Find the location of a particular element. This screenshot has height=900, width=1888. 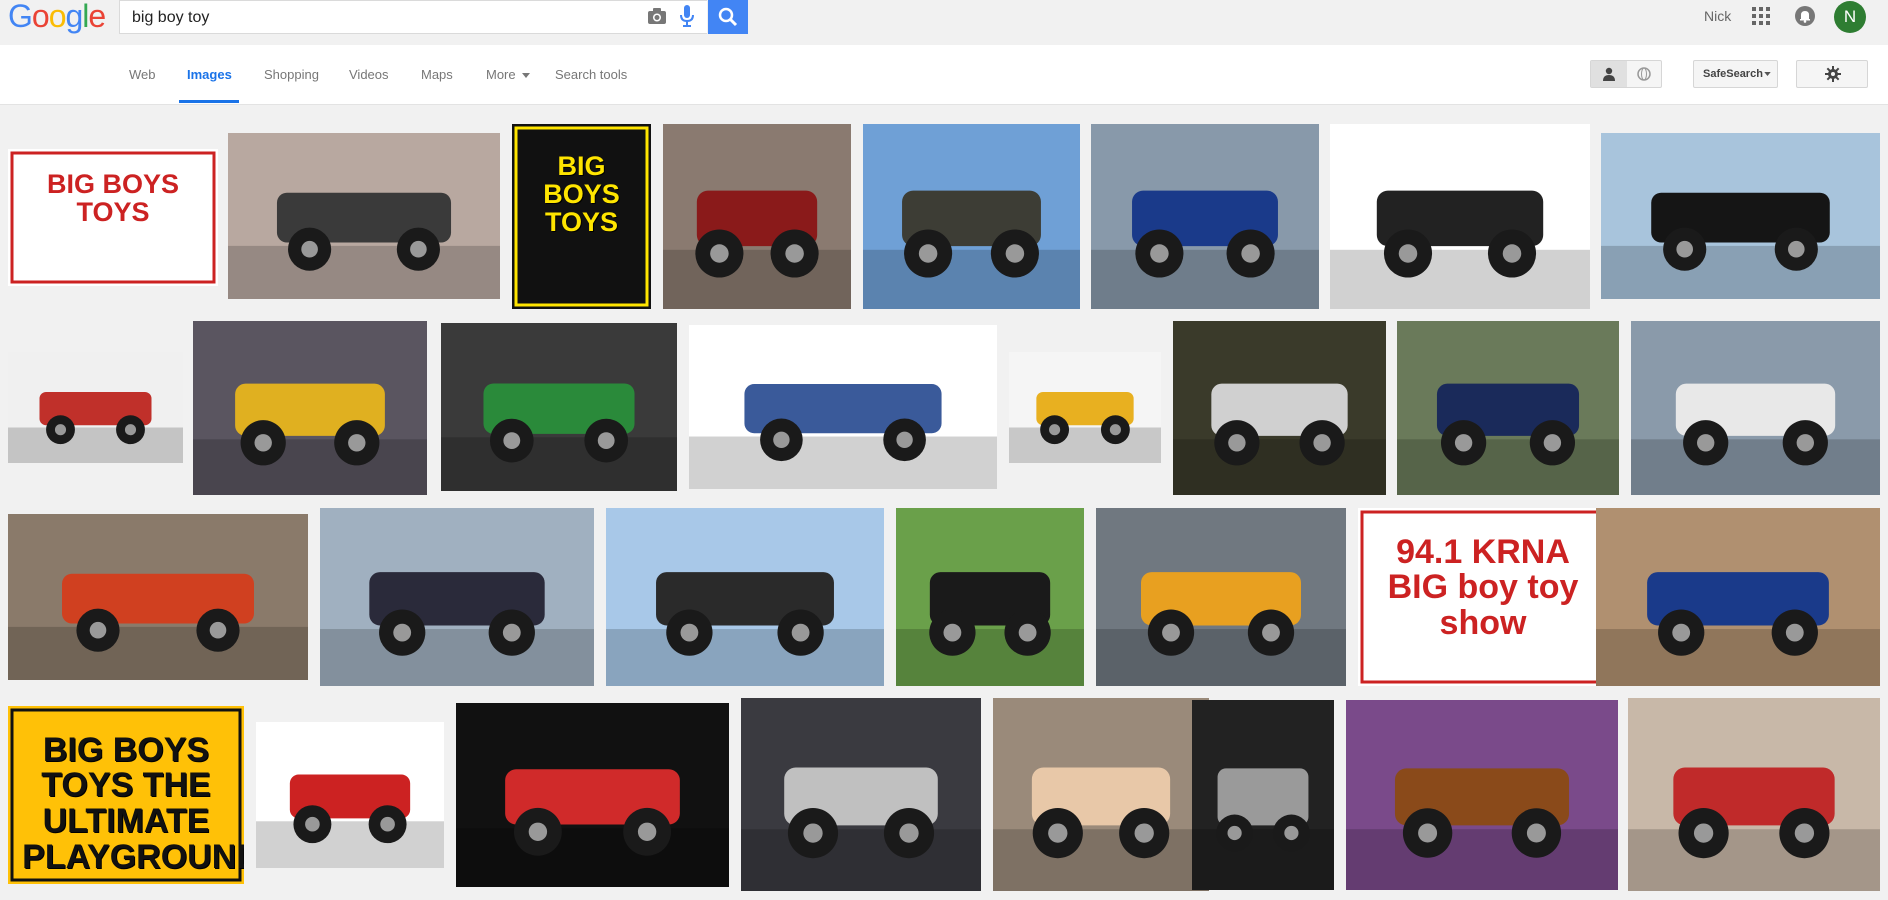

top-bar: Google Nick N is located at coordinates (944, 22).